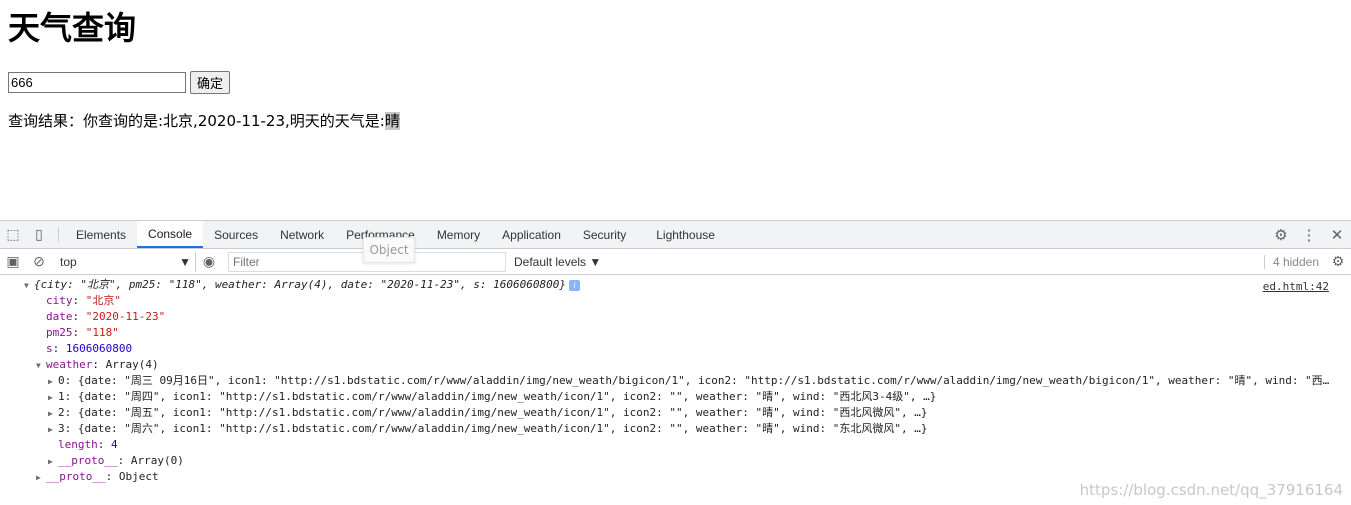  I want to click on watermark: https://blog.csdn.net/qq_37916164, so click(1211, 490).